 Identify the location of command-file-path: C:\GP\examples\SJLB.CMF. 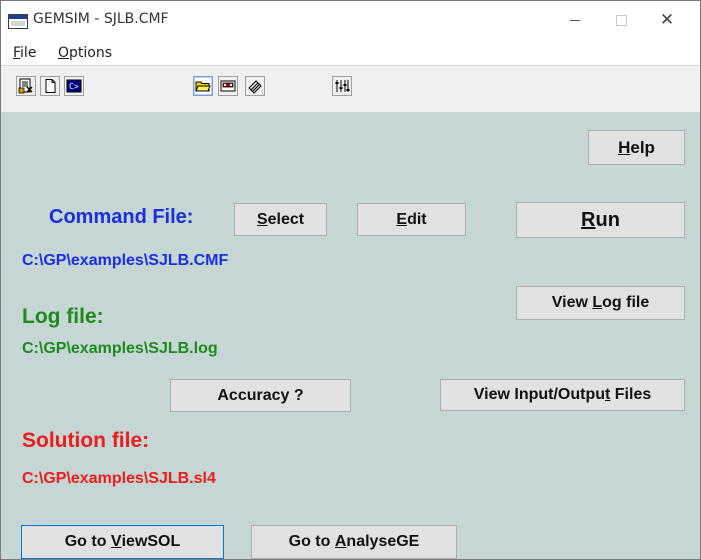
(125, 260).